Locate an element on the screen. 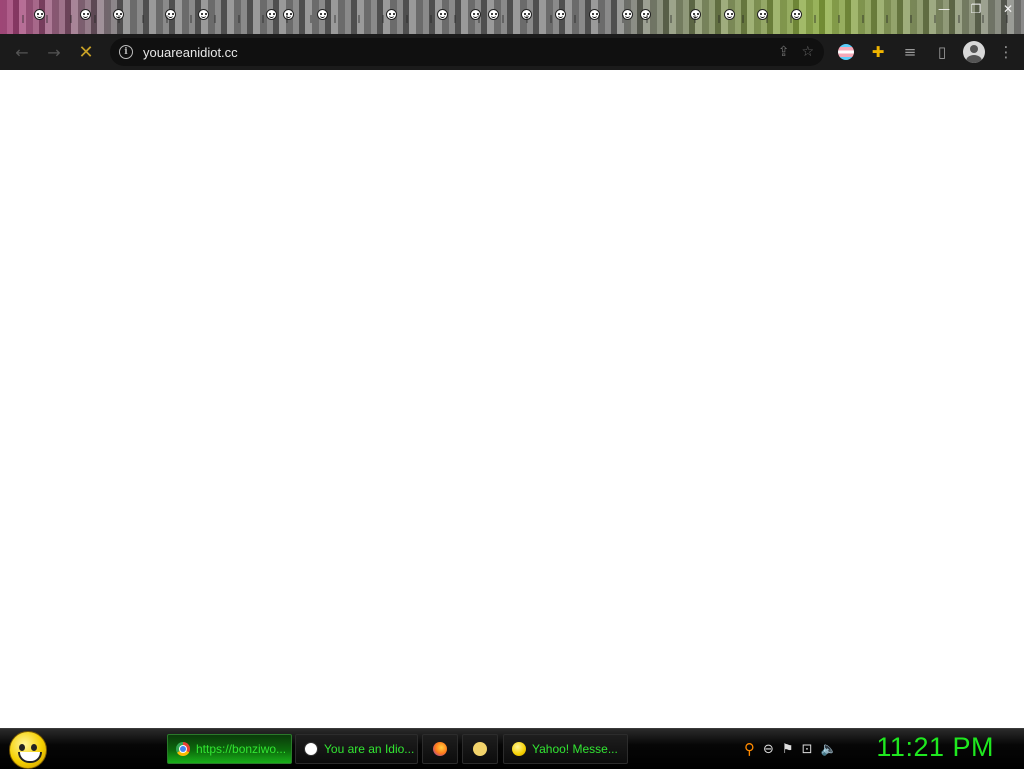  folder-icon is located at coordinates (480, 749).